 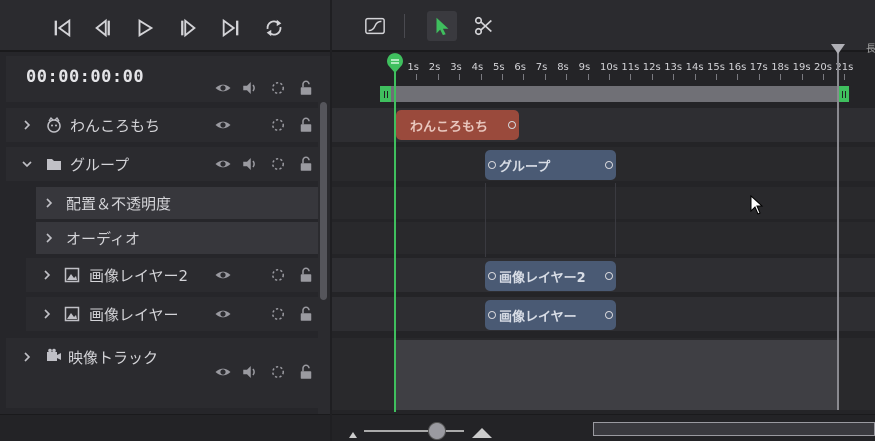 I want to click on work-range-bar, so click(x=613, y=94).